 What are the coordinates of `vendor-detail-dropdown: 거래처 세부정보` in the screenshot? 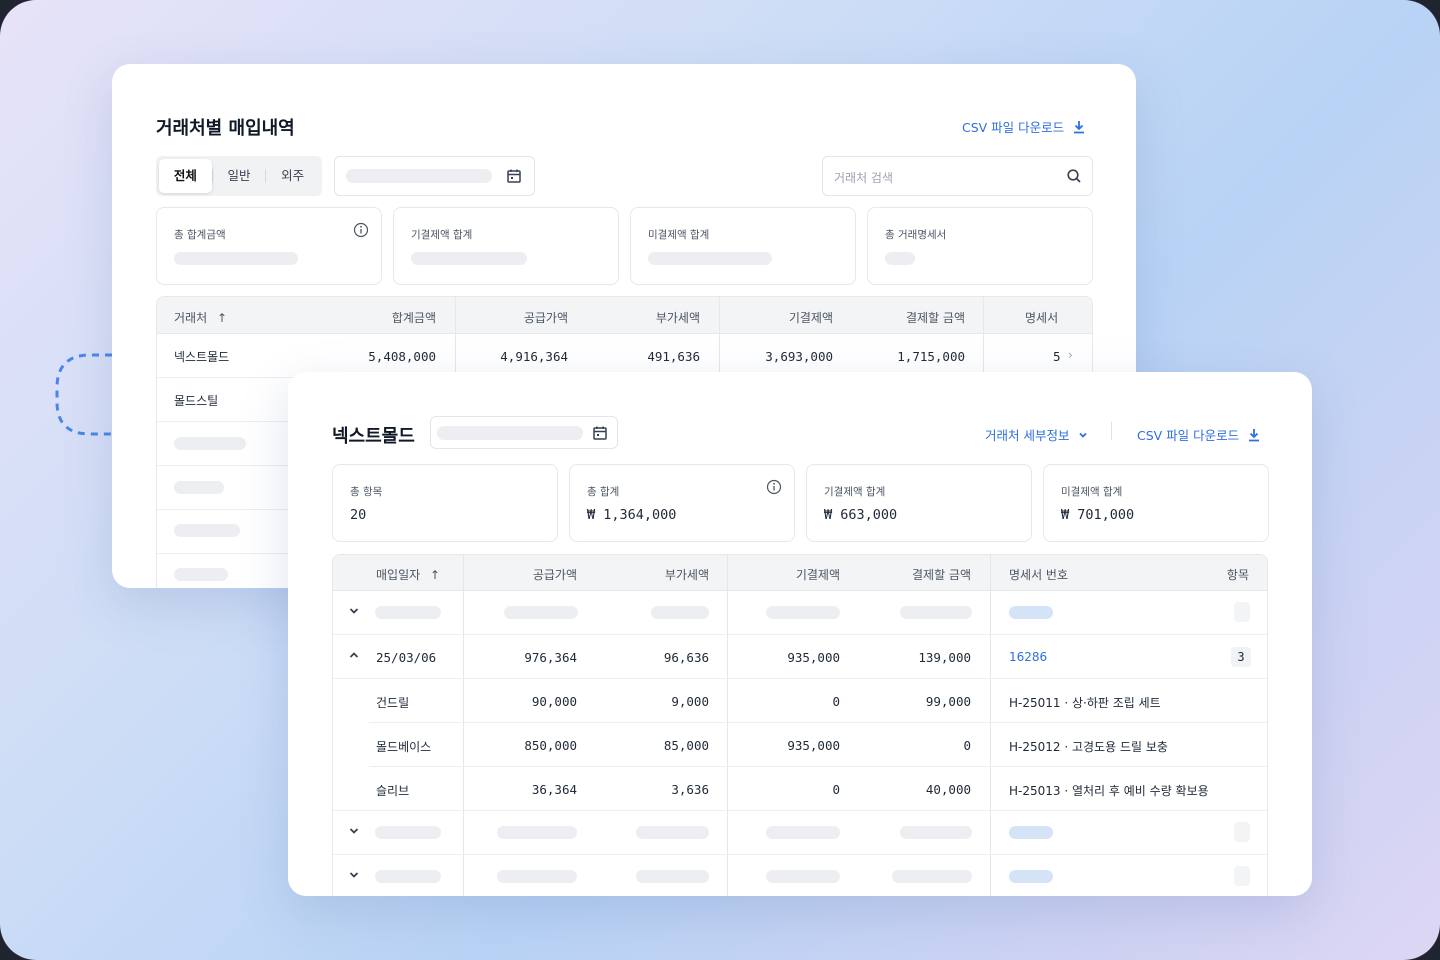 It's located at (1037, 434).